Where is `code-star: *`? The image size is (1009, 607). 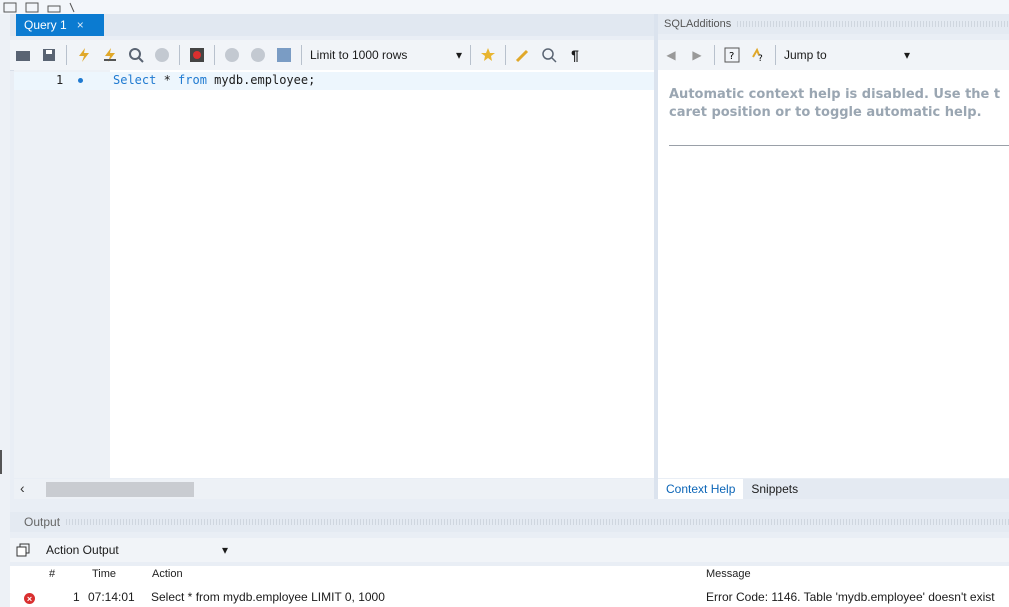
code-star: * is located at coordinates (167, 80).